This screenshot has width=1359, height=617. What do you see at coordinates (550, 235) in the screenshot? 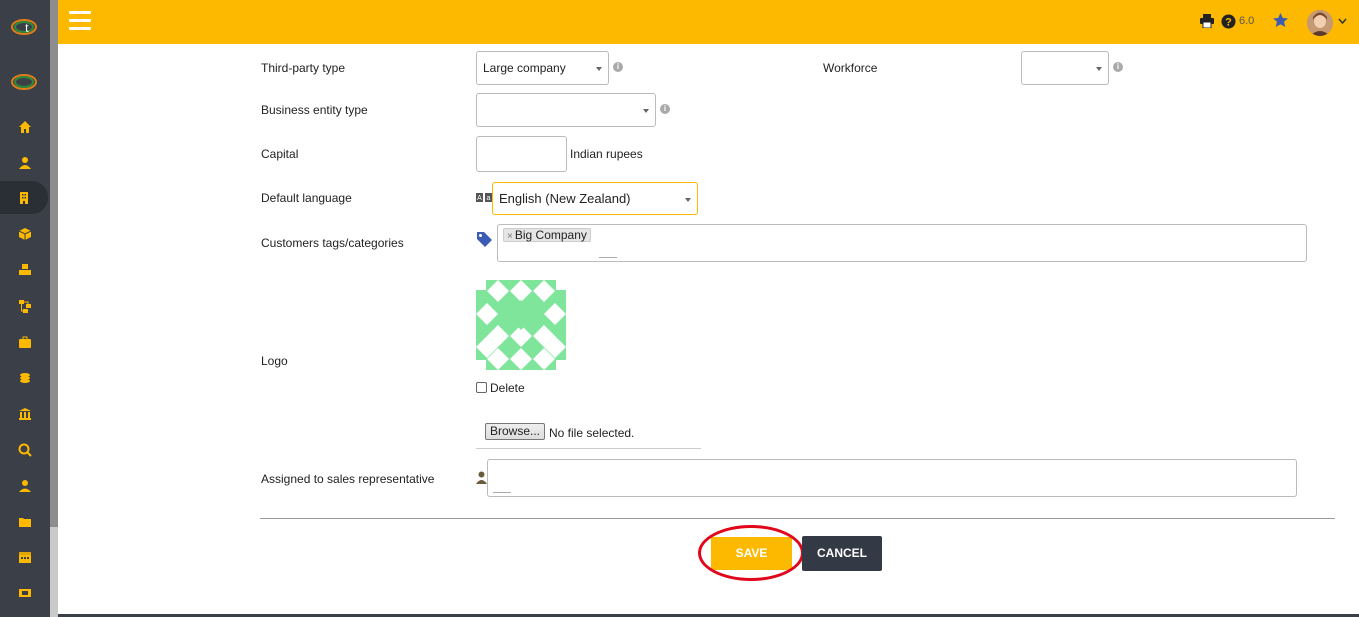
I see `tag-chip-label: Big Company` at bounding box center [550, 235].